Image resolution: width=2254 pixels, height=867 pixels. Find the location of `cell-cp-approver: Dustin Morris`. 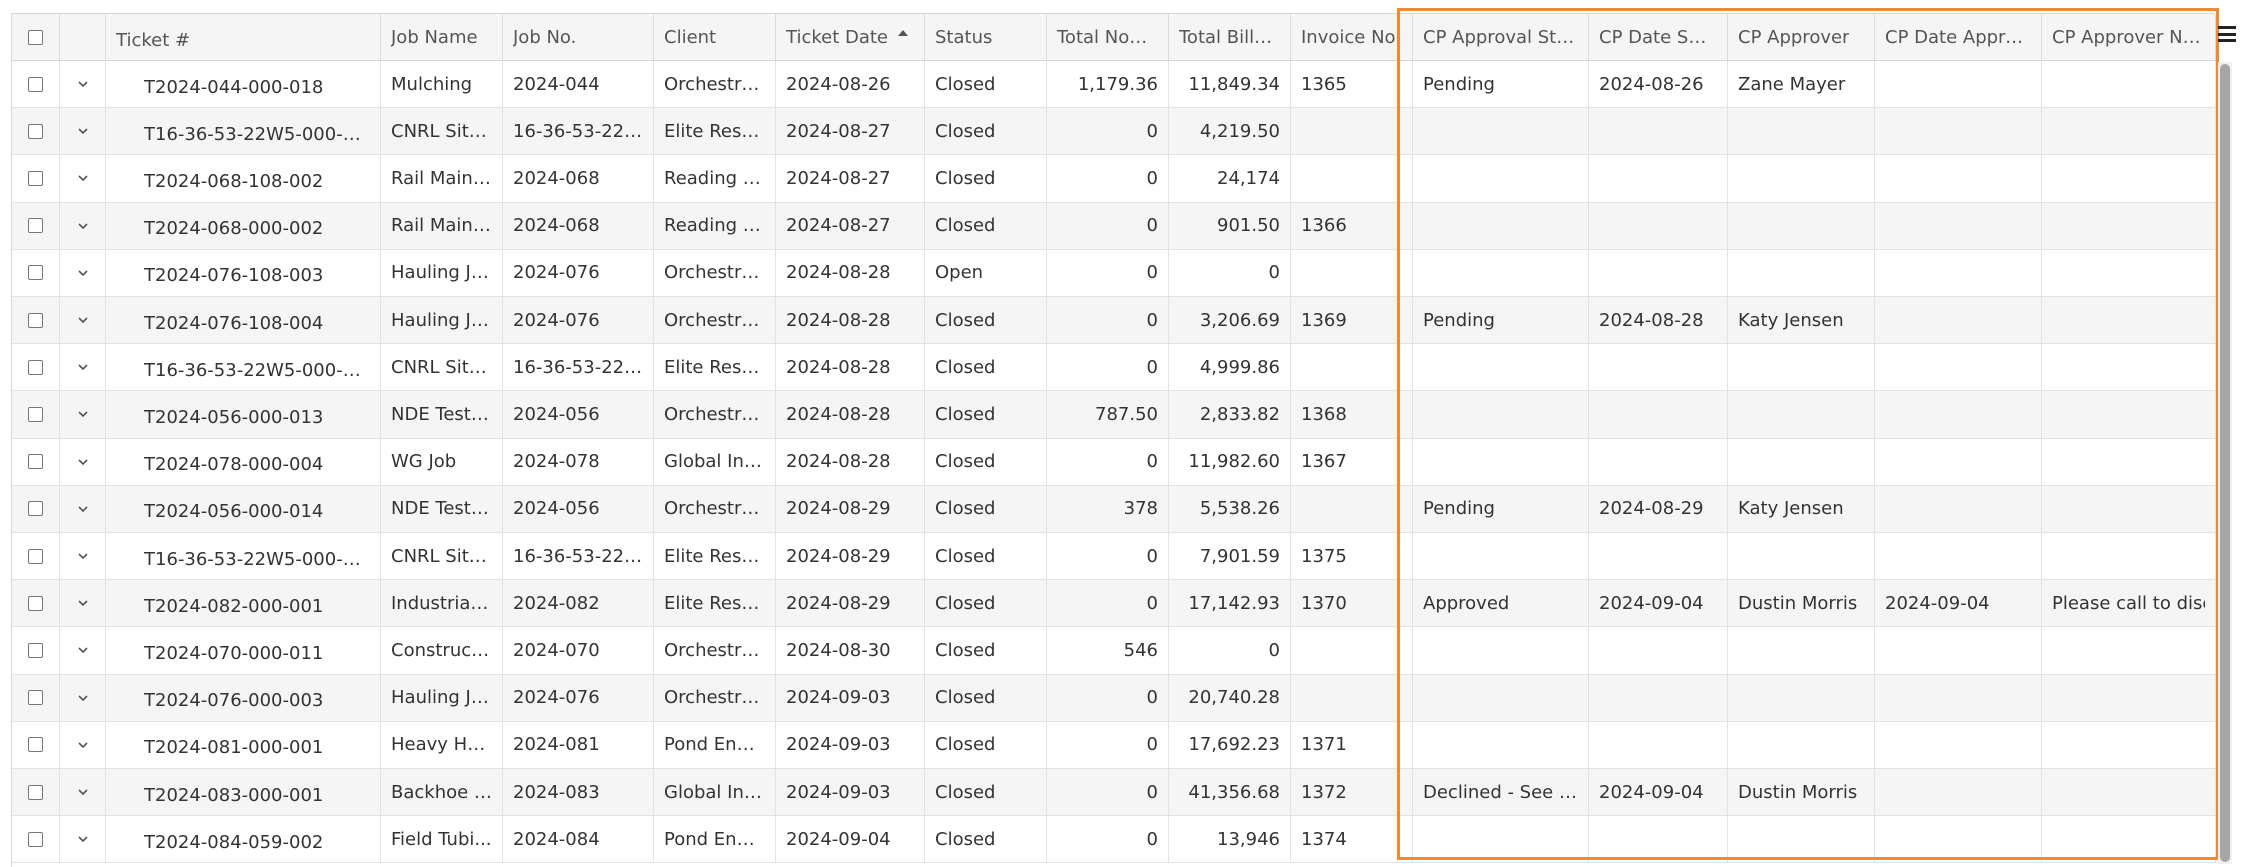

cell-cp-approver: Dustin Morris is located at coordinates (1801, 792).